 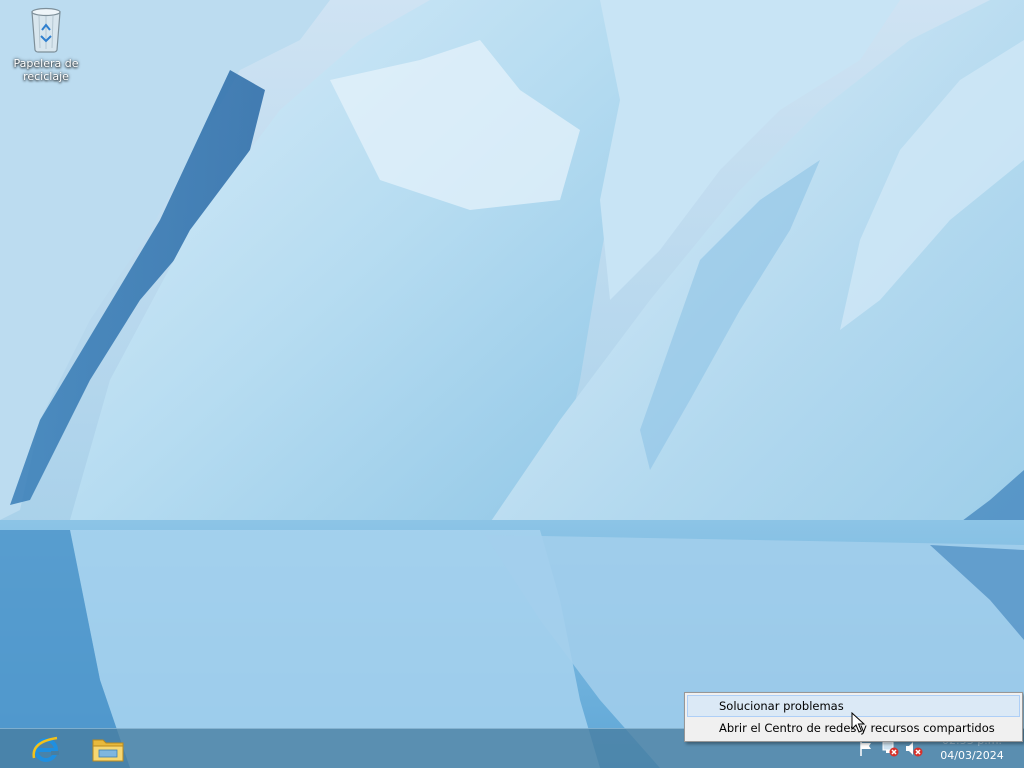 What do you see at coordinates (858, 722) in the screenshot?
I see `mouse-cursor-icon` at bounding box center [858, 722].